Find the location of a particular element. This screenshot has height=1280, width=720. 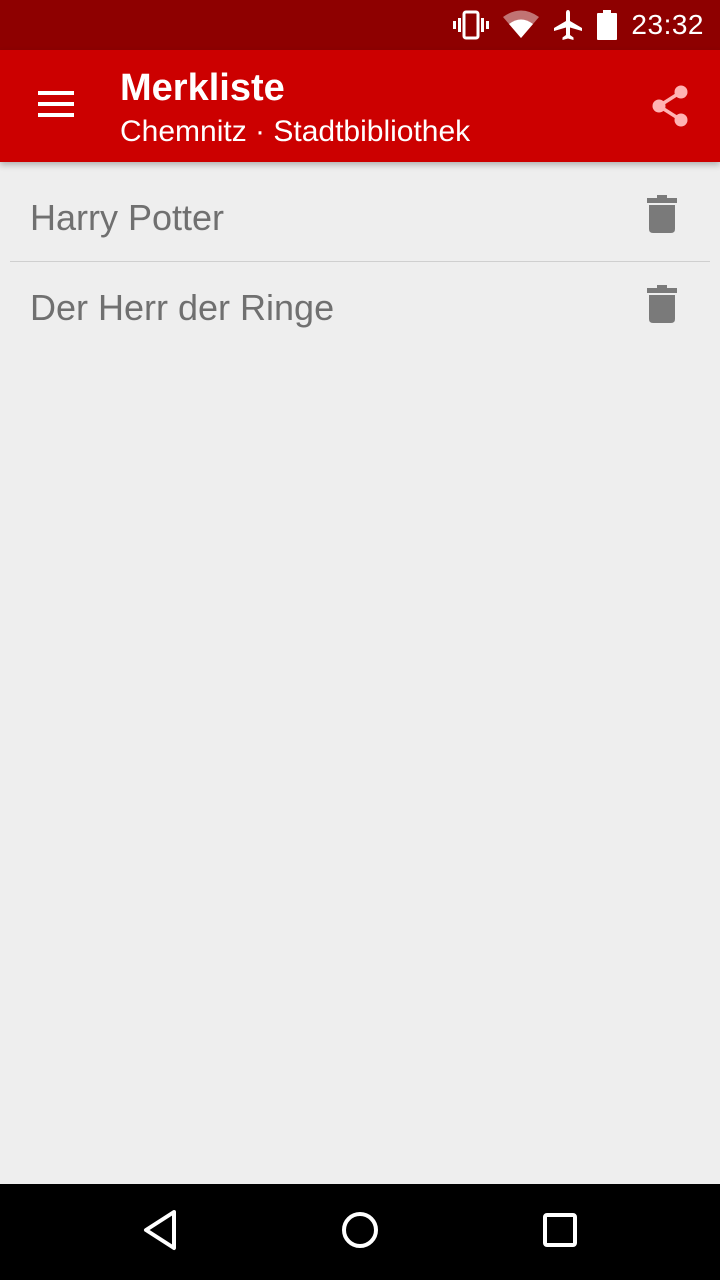

status-icons: 23:32 is located at coordinates (578, 25).